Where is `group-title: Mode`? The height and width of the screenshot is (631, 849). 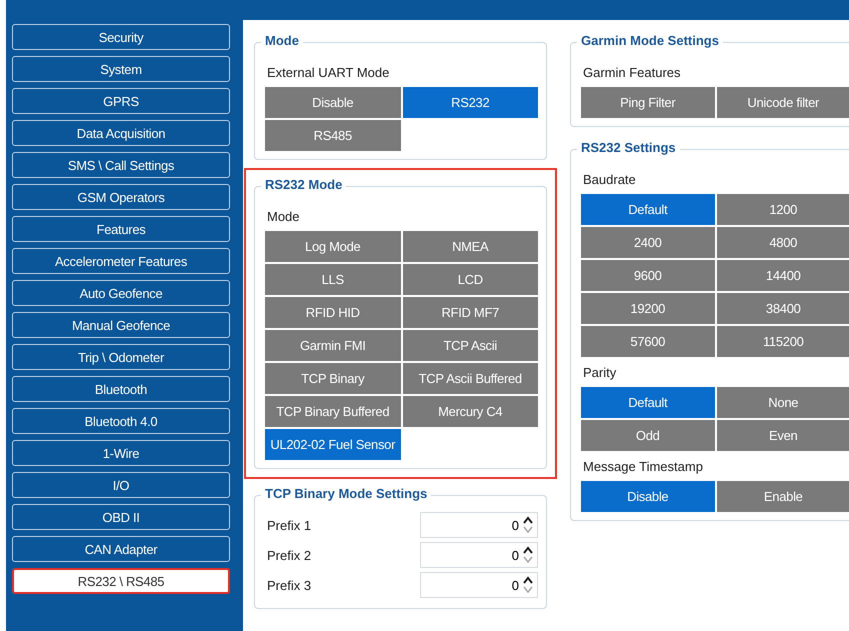
group-title: Mode is located at coordinates (282, 40).